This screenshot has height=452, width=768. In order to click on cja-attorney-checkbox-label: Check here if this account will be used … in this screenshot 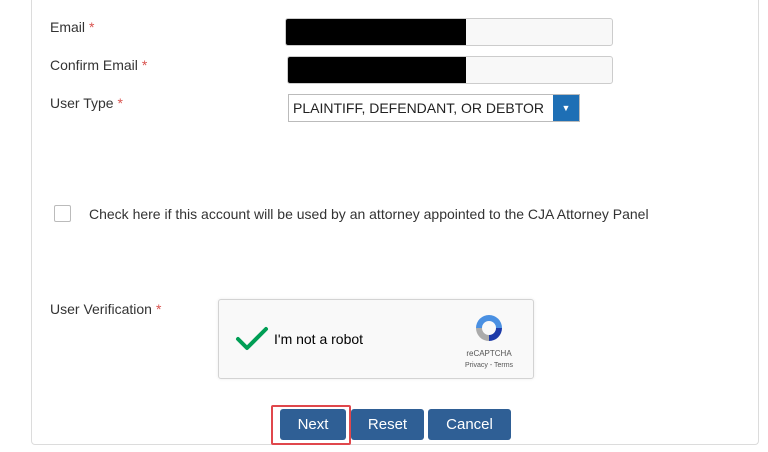, I will do `click(409, 214)`.